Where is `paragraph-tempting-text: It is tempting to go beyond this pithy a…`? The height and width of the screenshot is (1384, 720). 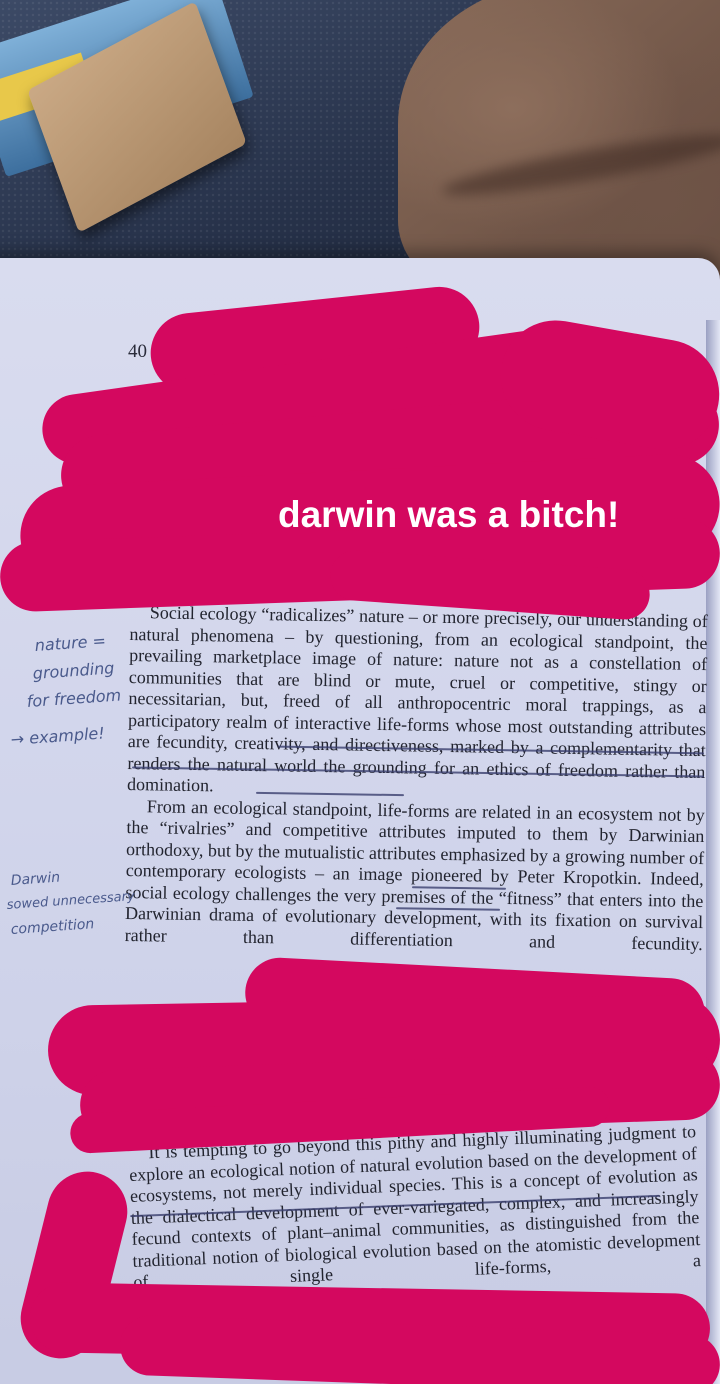
paragraph-tempting-text: It is tempting to go beyond this pithy a… is located at coordinates (415, 1206).